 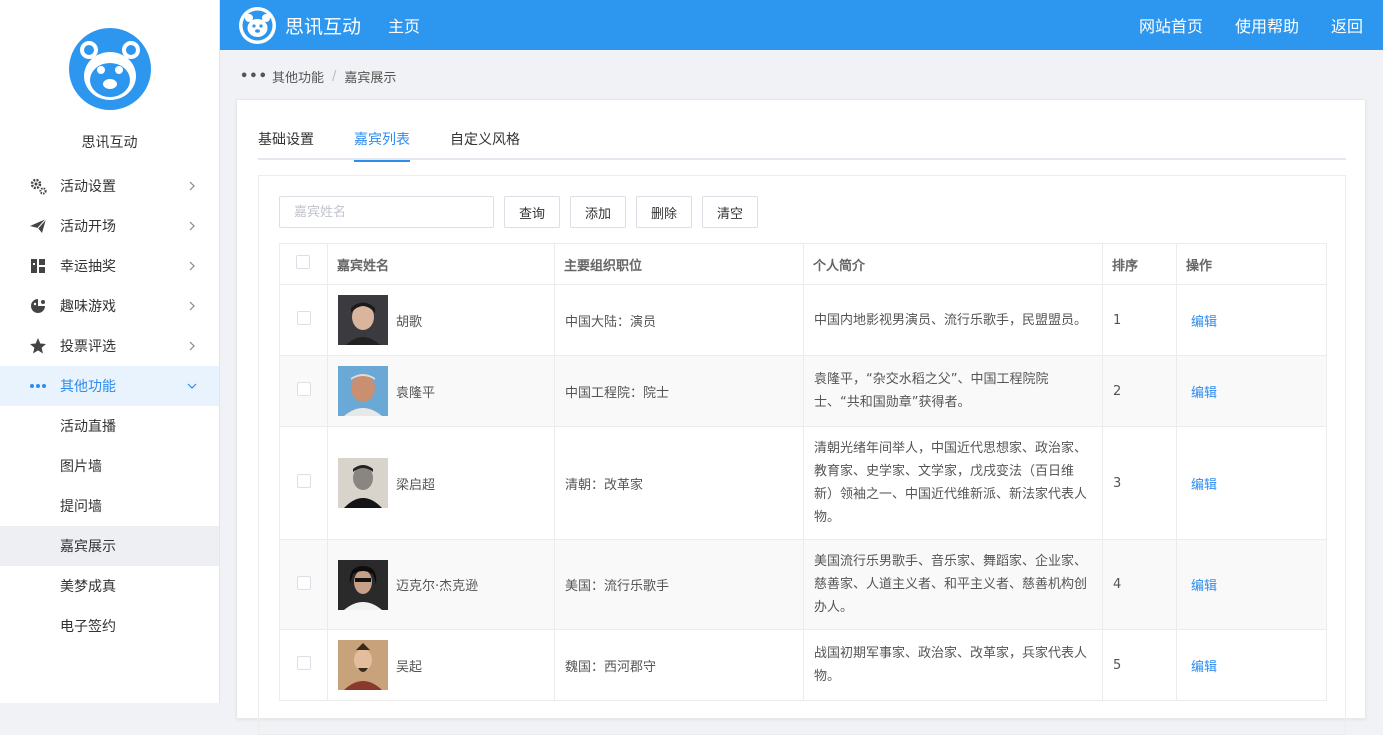 I want to click on header-bio: 个人简介, so click(x=953, y=264).